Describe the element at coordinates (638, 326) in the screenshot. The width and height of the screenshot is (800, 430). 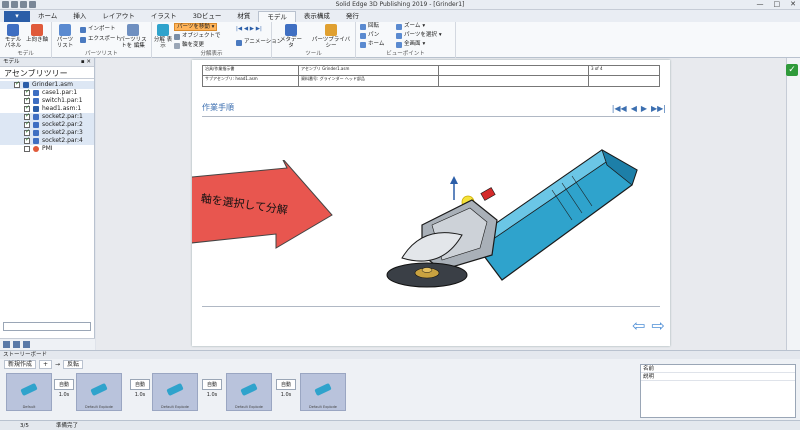
I see `back-arrow-icon: ⇦` at that location.